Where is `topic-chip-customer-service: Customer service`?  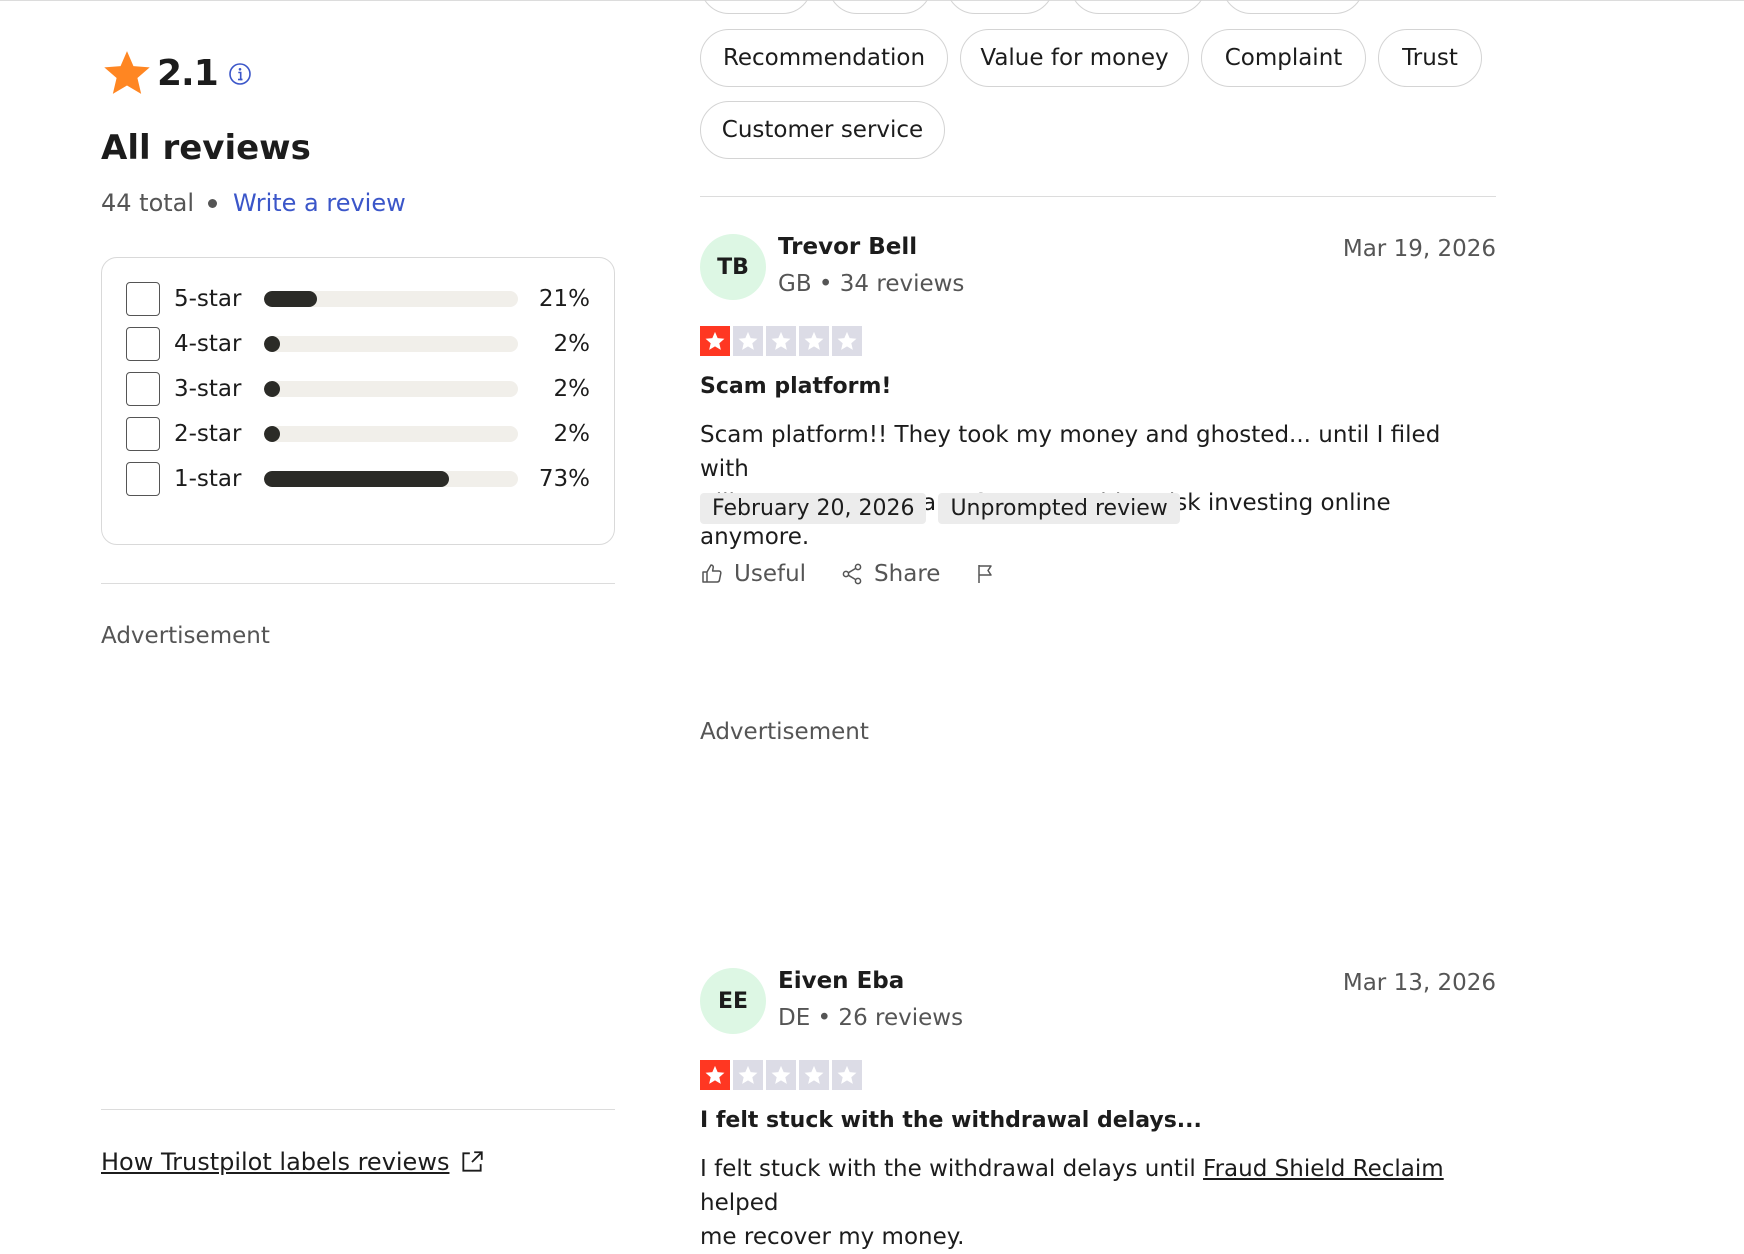 topic-chip-customer-service: Customer service is located at coordinates (822, 130).